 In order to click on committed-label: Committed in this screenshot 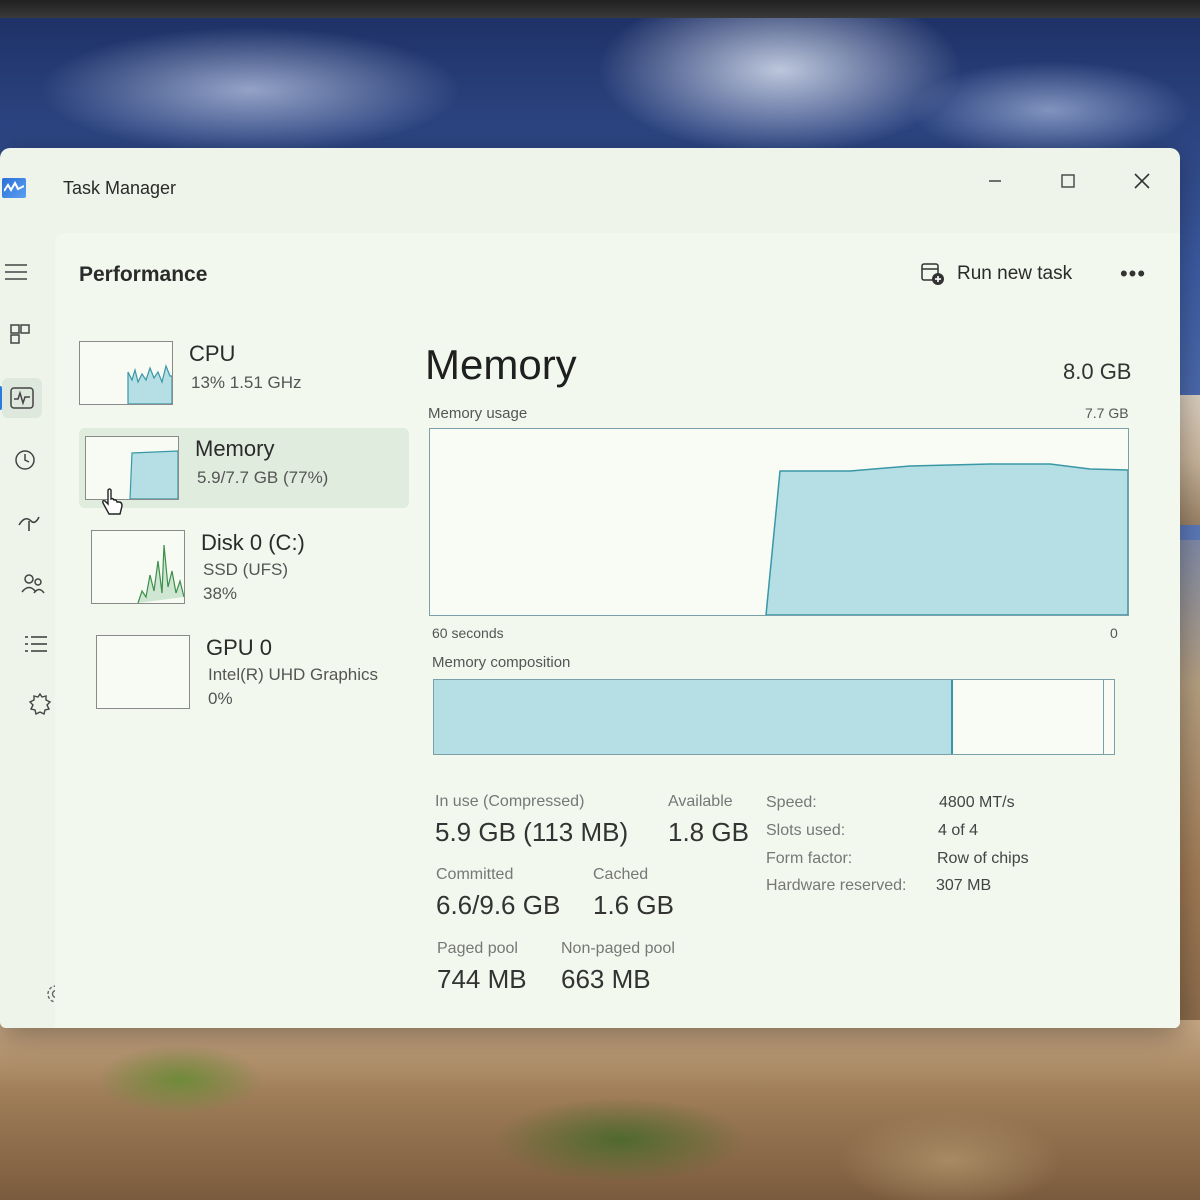, I will do `click(475, 874)`.